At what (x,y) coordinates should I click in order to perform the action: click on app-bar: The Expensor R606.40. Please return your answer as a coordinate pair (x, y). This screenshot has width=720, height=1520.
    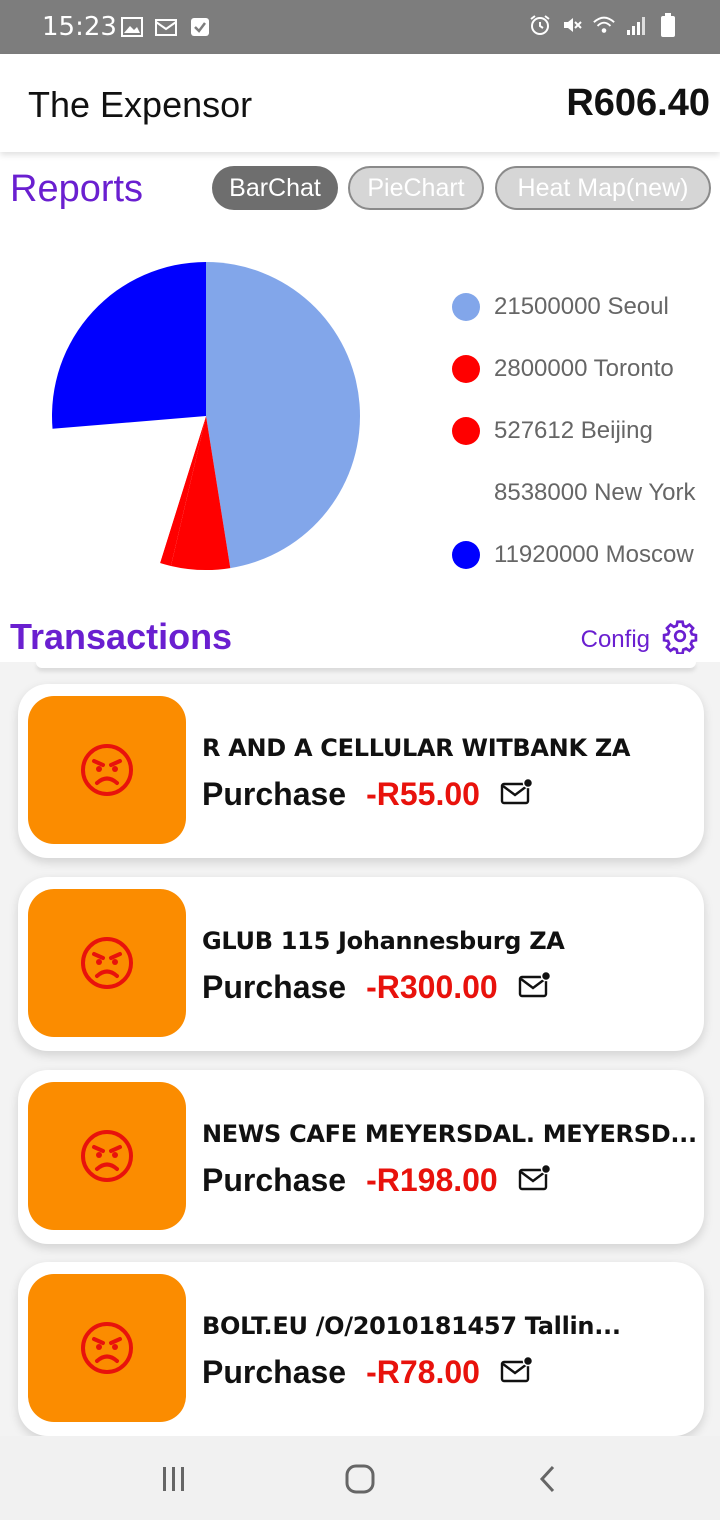
    Looking at the image, I should click on (360, 103).